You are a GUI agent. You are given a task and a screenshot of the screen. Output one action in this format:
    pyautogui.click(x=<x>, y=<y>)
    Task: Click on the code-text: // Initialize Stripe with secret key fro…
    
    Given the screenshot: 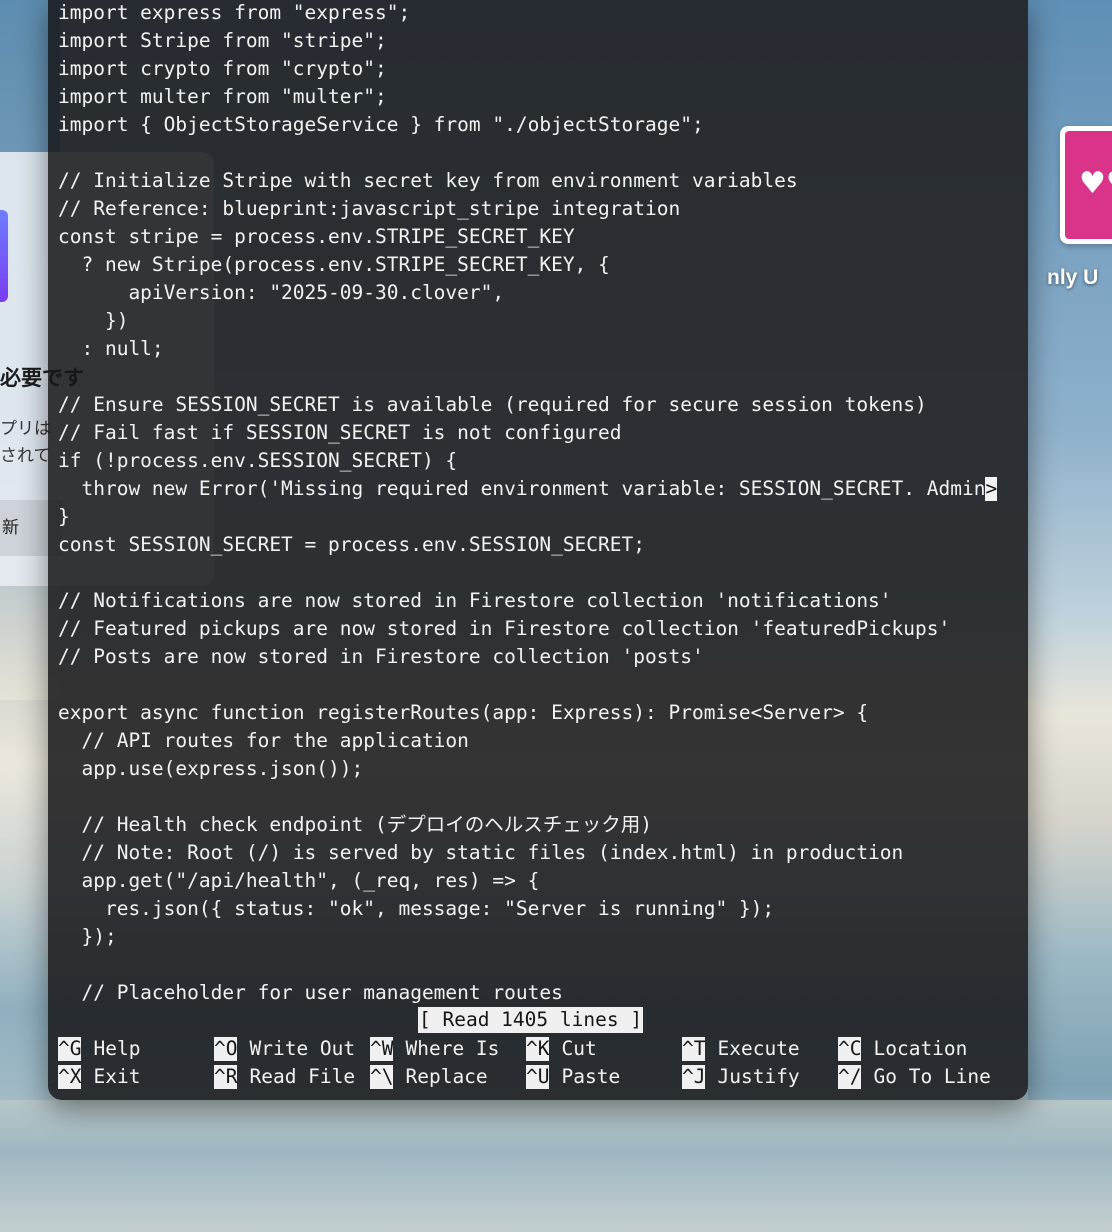 What is the action you would take?
    pyautogui.click(x=428, y=180)
    